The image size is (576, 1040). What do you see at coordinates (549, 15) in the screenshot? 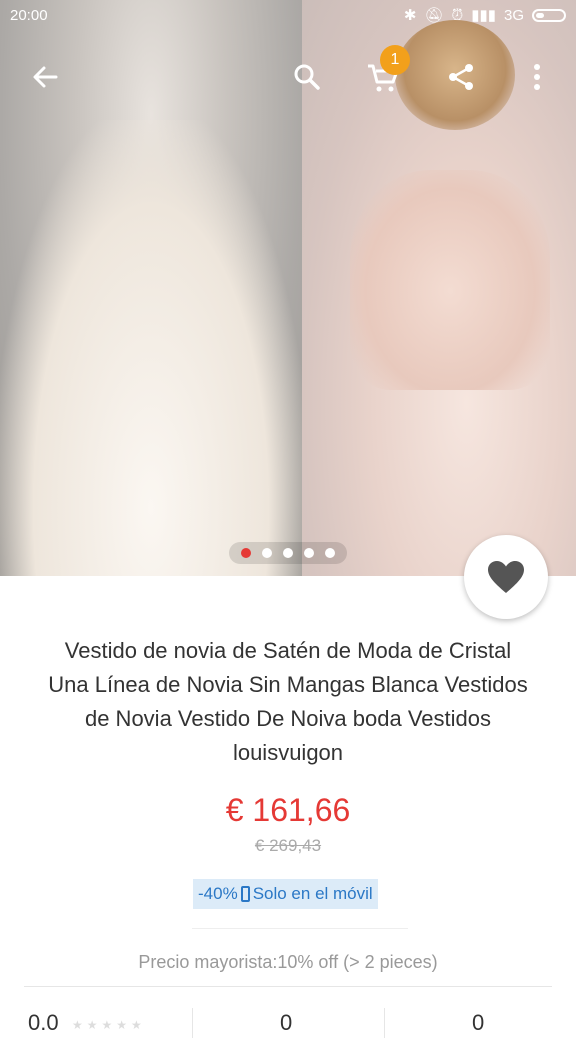
I see `battery-icon` at bounding box center [549, 15].